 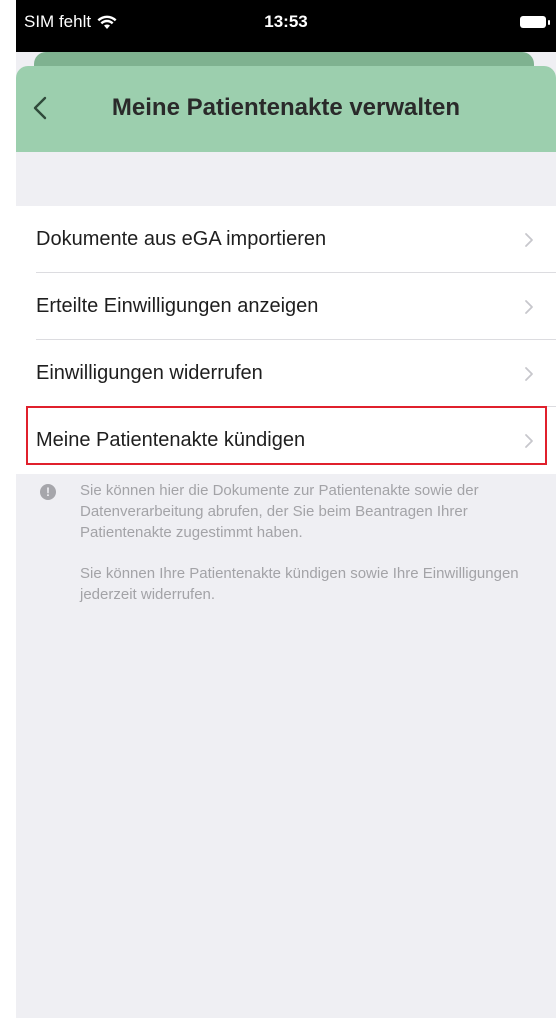 What do you see at coordinates (48, 492) in the screenshot?
I see `info-icon: !` at bounding box center [48, 492].